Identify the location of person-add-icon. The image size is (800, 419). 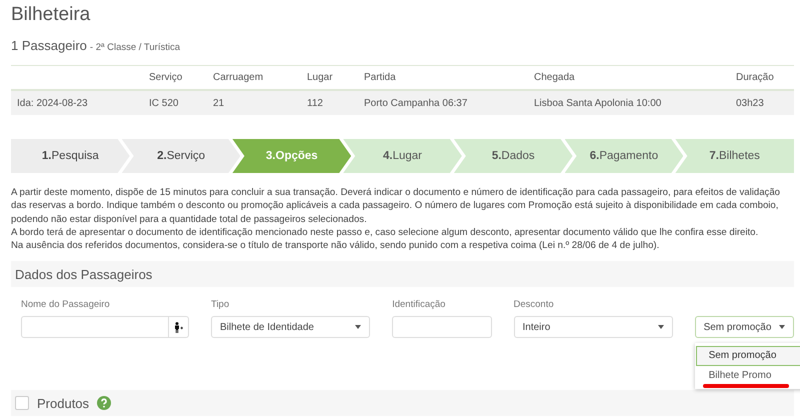
(178, 327).